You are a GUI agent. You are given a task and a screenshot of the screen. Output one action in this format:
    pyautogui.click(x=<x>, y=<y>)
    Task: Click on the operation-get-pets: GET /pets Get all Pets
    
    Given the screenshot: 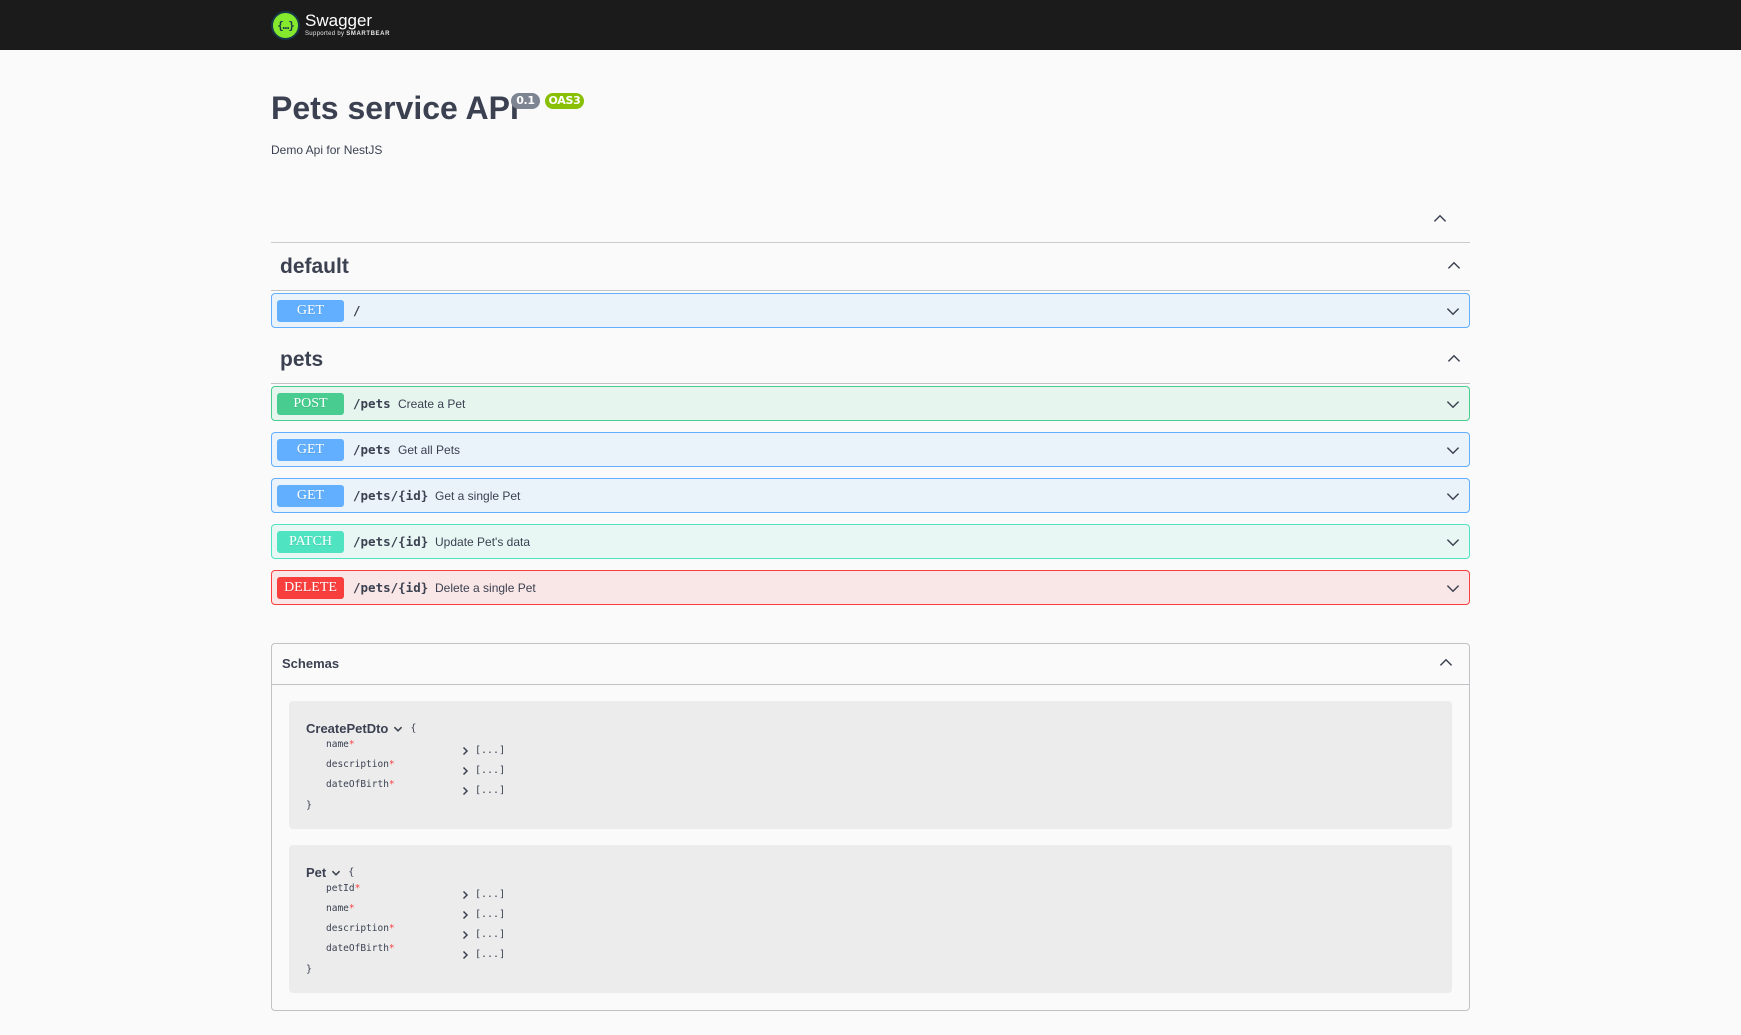 What is the action you would take?
    pyautogui.click(x=870, y=449)
    